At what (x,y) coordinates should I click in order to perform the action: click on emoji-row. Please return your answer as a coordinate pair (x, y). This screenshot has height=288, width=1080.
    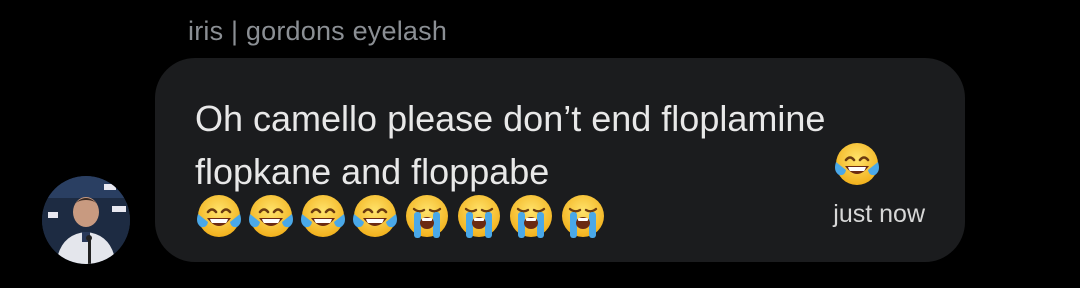
    Looking at the image, I should click on (403, 216).